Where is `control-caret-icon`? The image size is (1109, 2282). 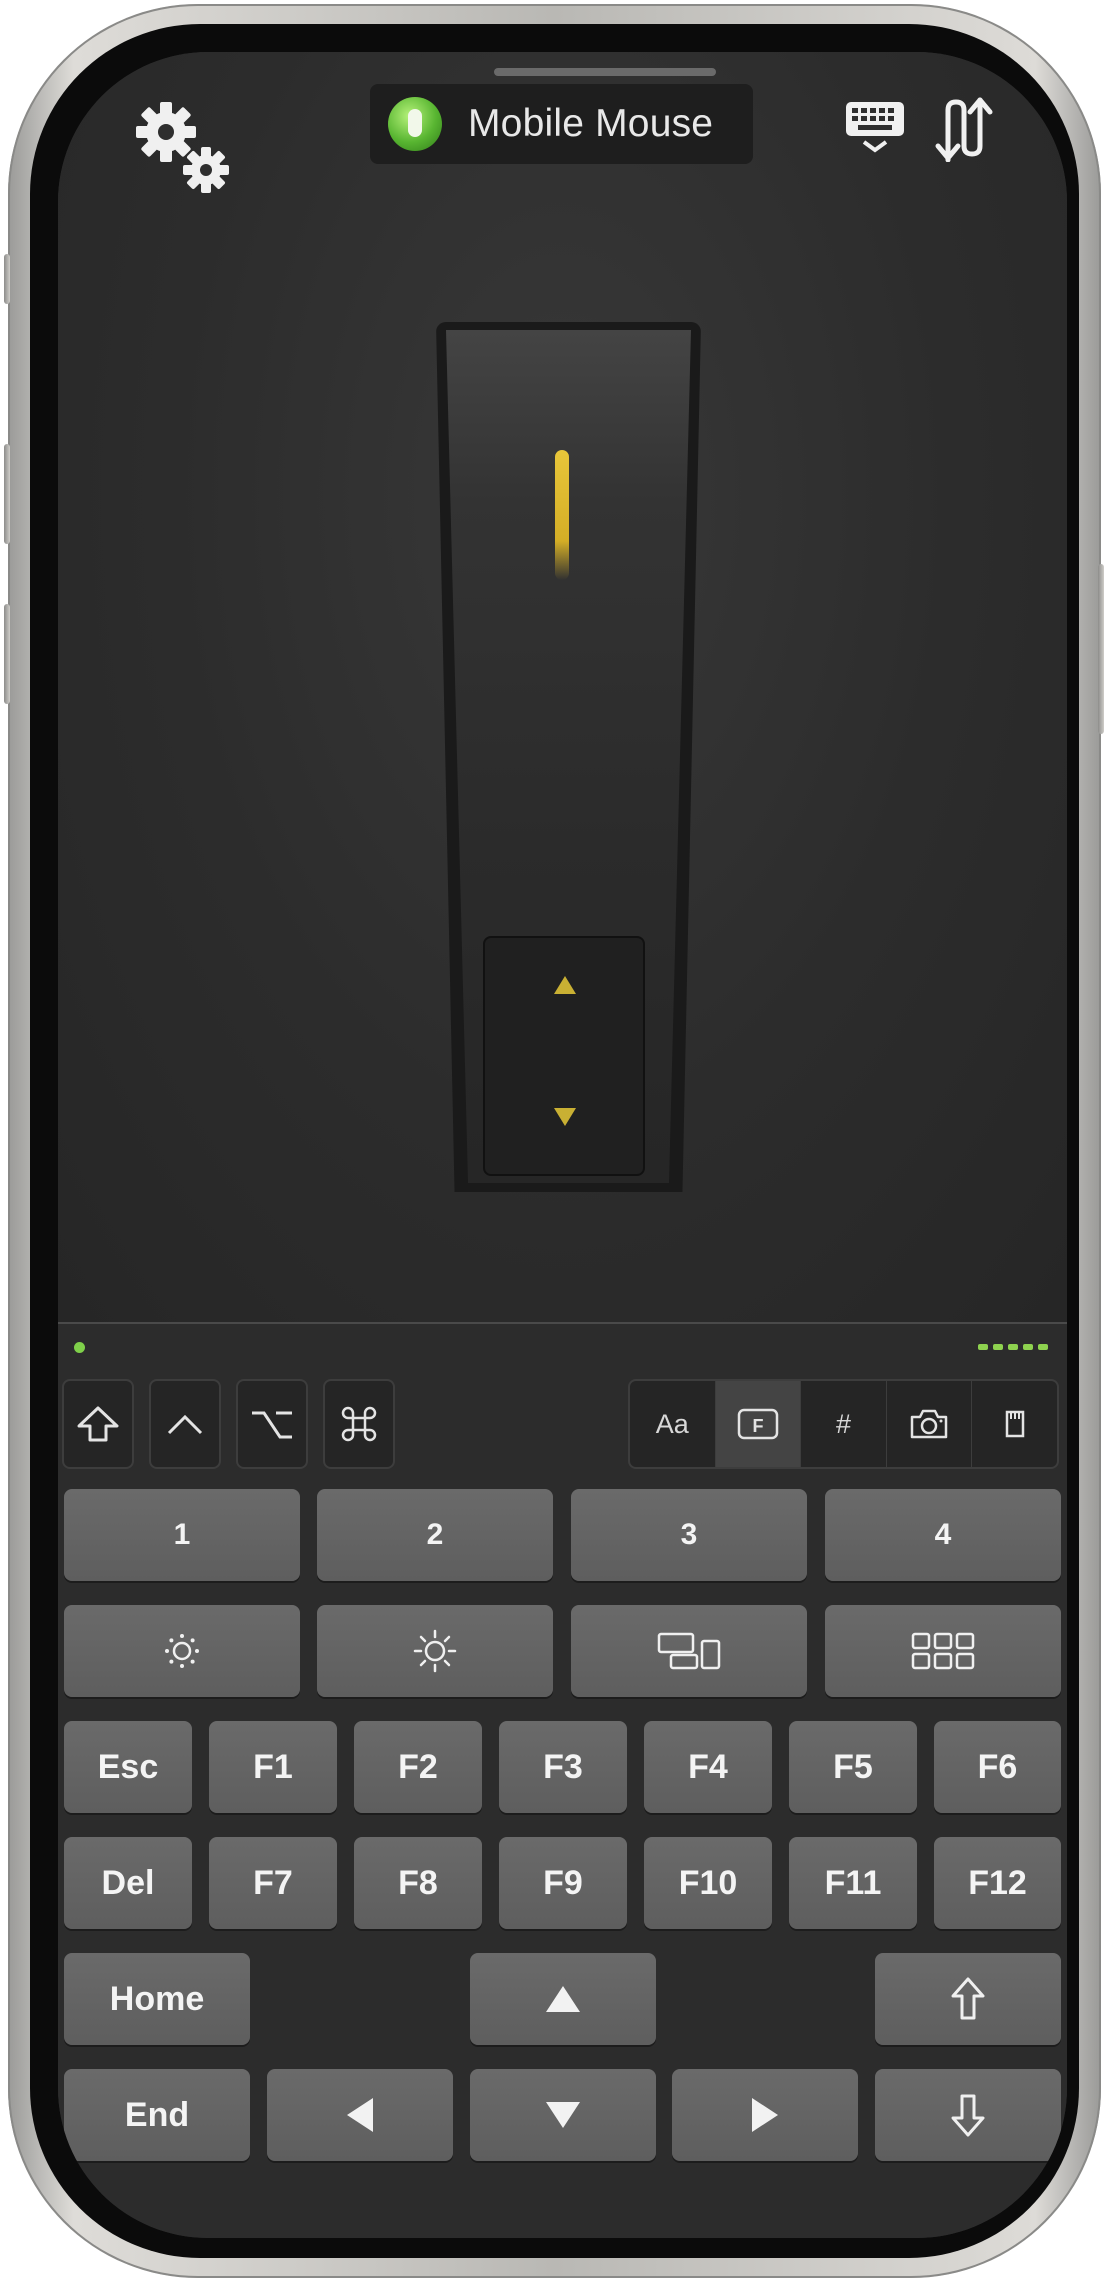 control-caret-icon is located at coordinates (185, 1424).